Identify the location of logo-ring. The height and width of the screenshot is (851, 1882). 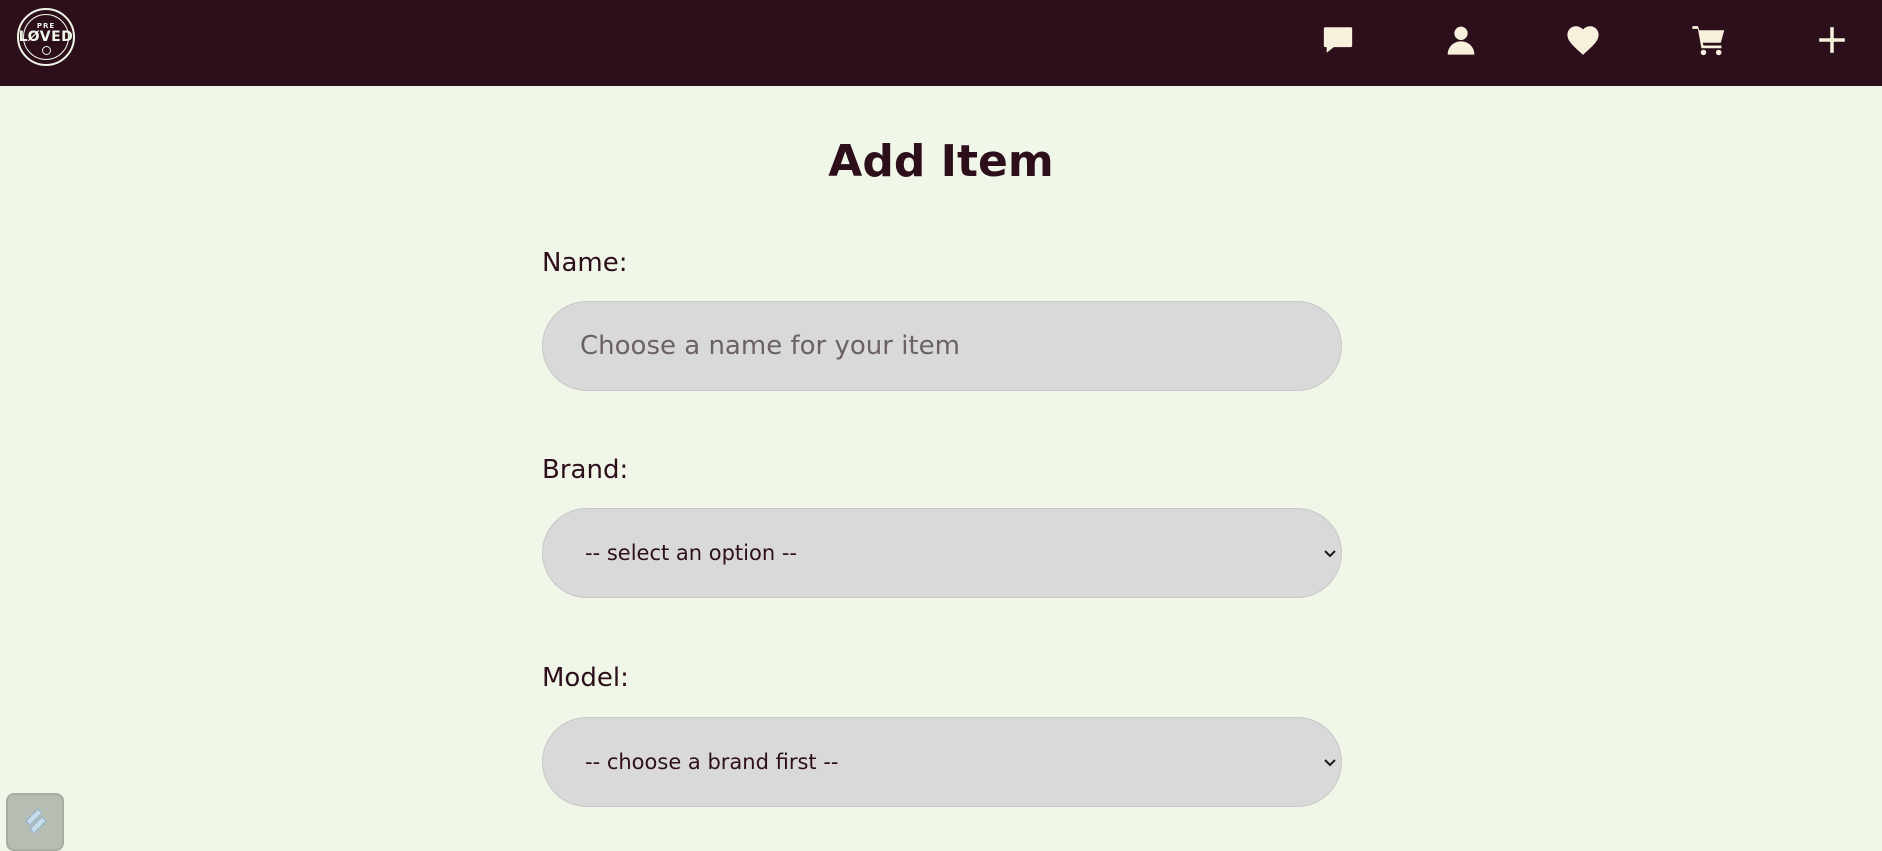
(46, 37).